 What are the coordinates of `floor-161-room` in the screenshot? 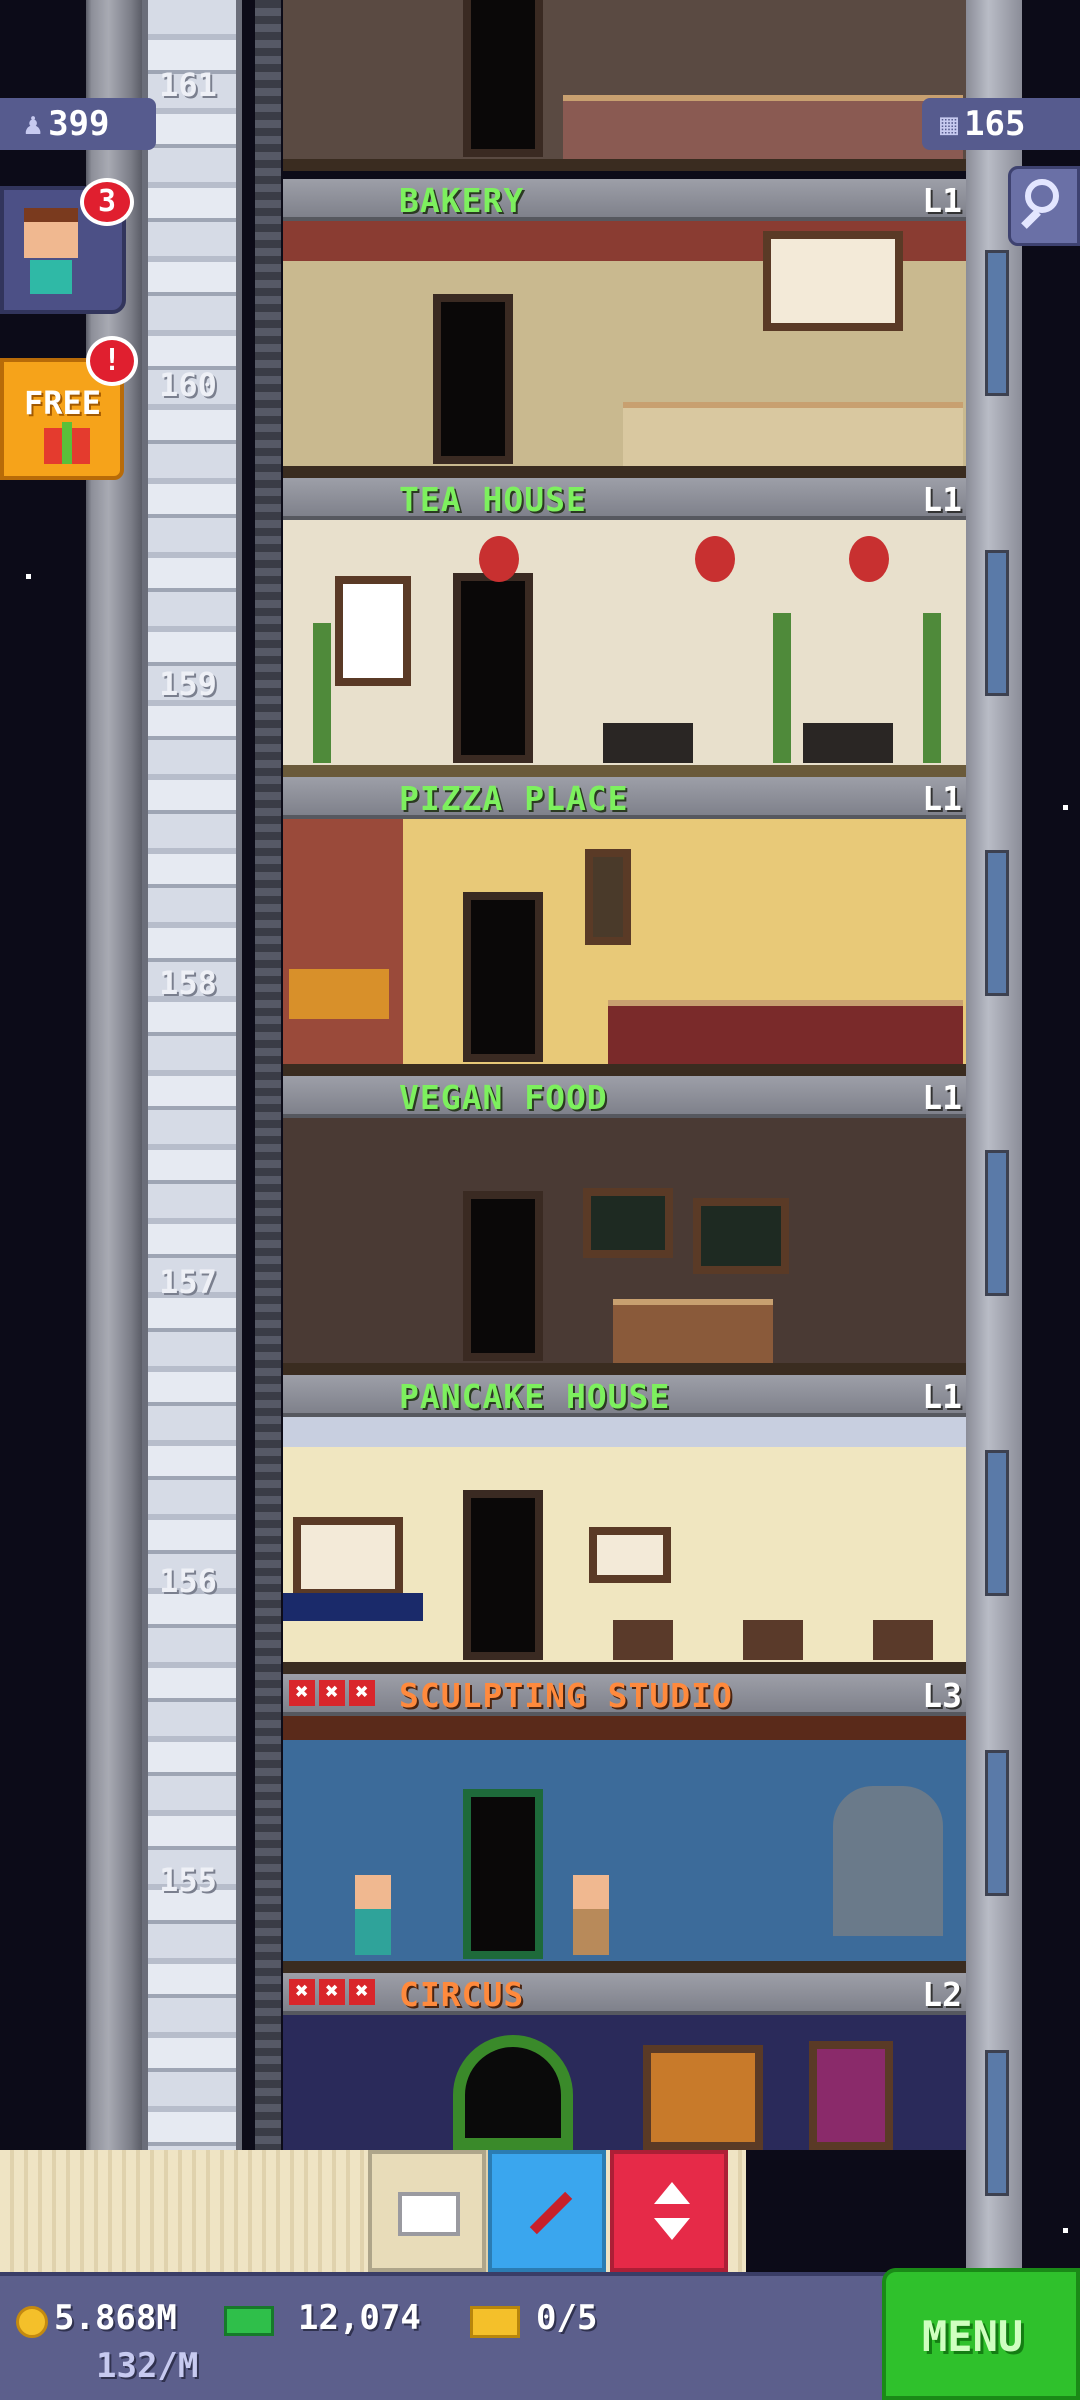 It's located at (624, 89).